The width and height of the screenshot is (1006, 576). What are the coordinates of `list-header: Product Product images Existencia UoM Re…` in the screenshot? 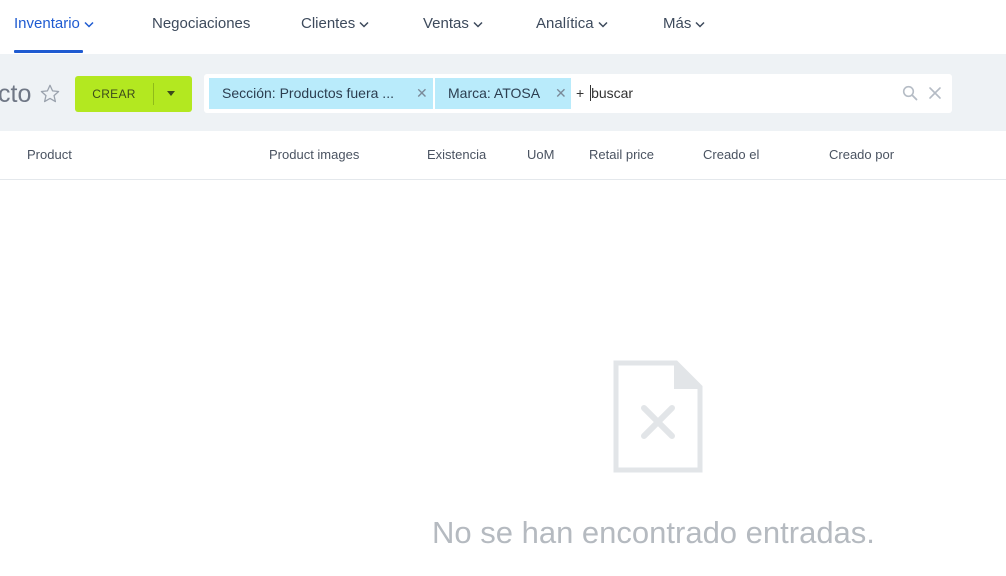 It's located at (503, 155).